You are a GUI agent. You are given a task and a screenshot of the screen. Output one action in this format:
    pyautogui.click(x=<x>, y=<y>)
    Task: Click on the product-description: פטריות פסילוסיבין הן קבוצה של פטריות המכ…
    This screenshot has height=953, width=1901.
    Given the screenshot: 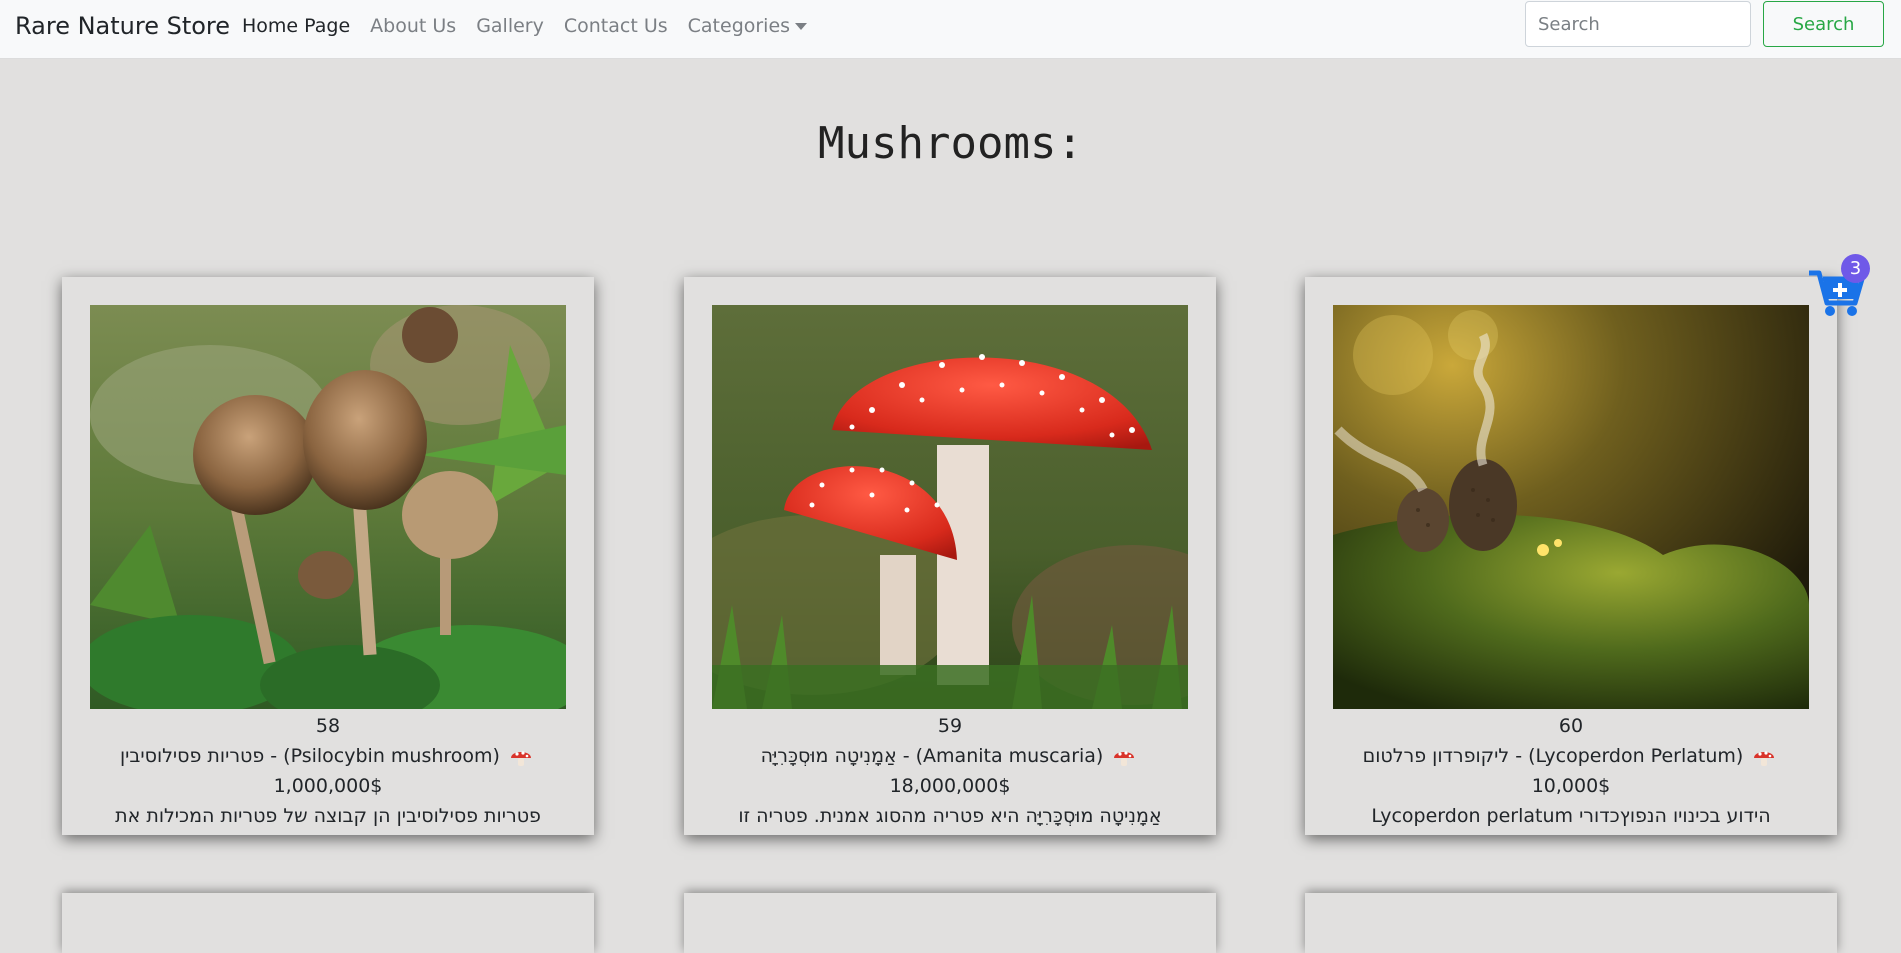 What is the action you would take?
    pyautogui.click(x=328, y=816)
    